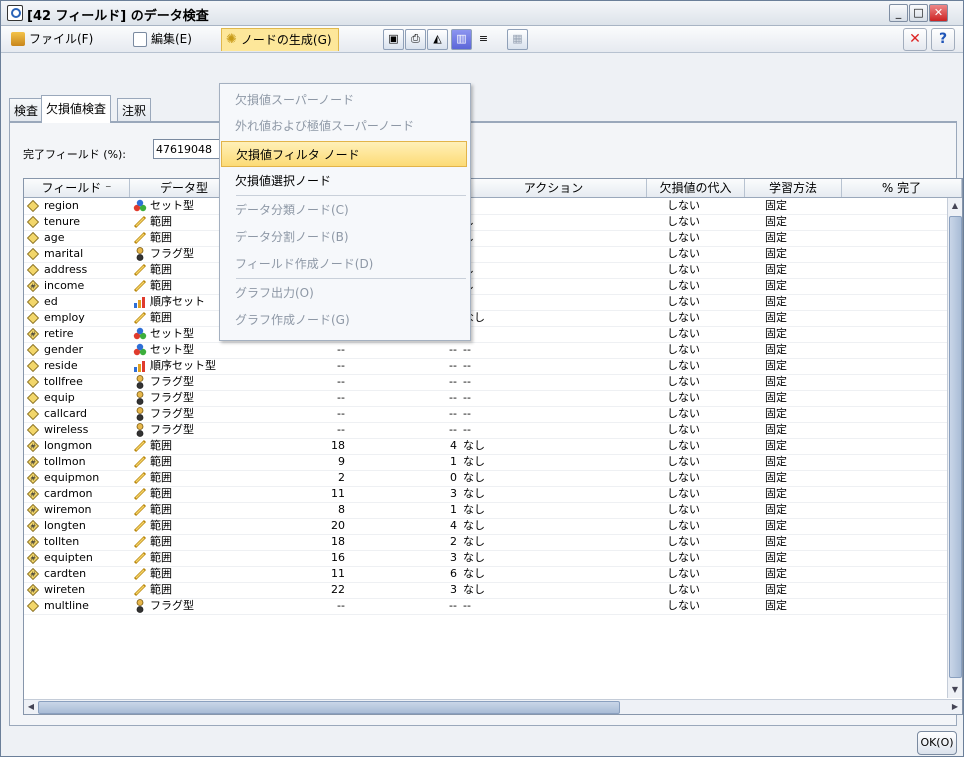  Describe the element at coordinates (31, 707) in the screenshot. I see `scroll-left-icon: ◀` at that location.